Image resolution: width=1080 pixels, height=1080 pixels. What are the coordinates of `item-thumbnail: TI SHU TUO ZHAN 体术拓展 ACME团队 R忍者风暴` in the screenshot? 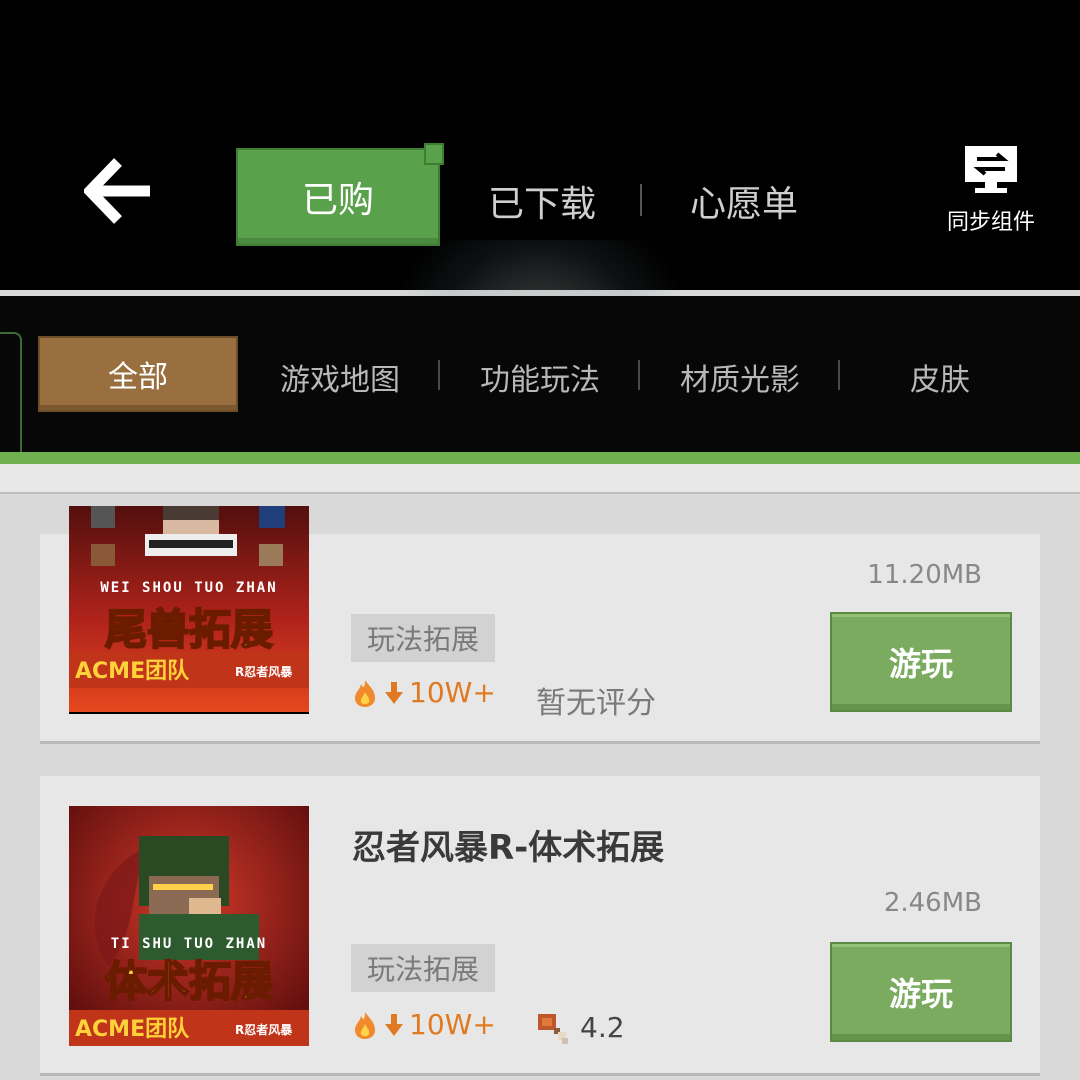 It's located at (189, 926).